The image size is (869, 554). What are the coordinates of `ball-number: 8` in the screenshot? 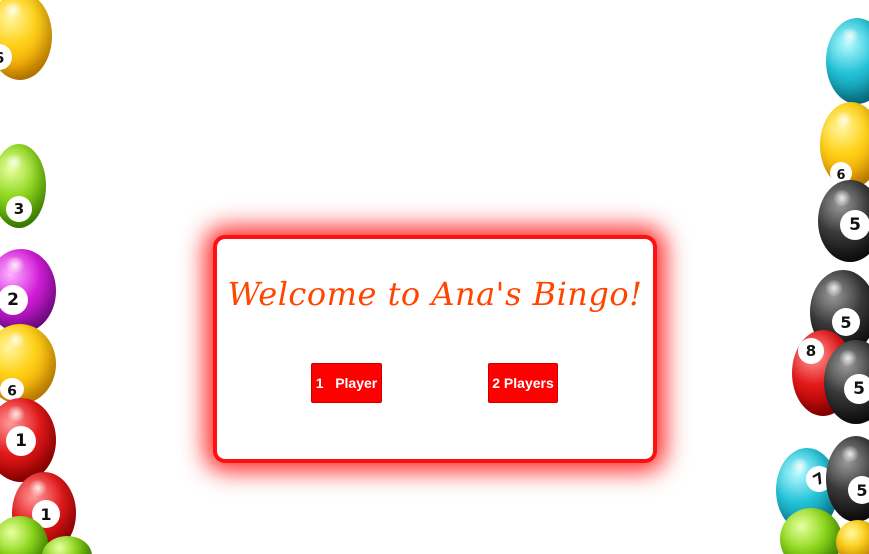 It's located at (811, 351).